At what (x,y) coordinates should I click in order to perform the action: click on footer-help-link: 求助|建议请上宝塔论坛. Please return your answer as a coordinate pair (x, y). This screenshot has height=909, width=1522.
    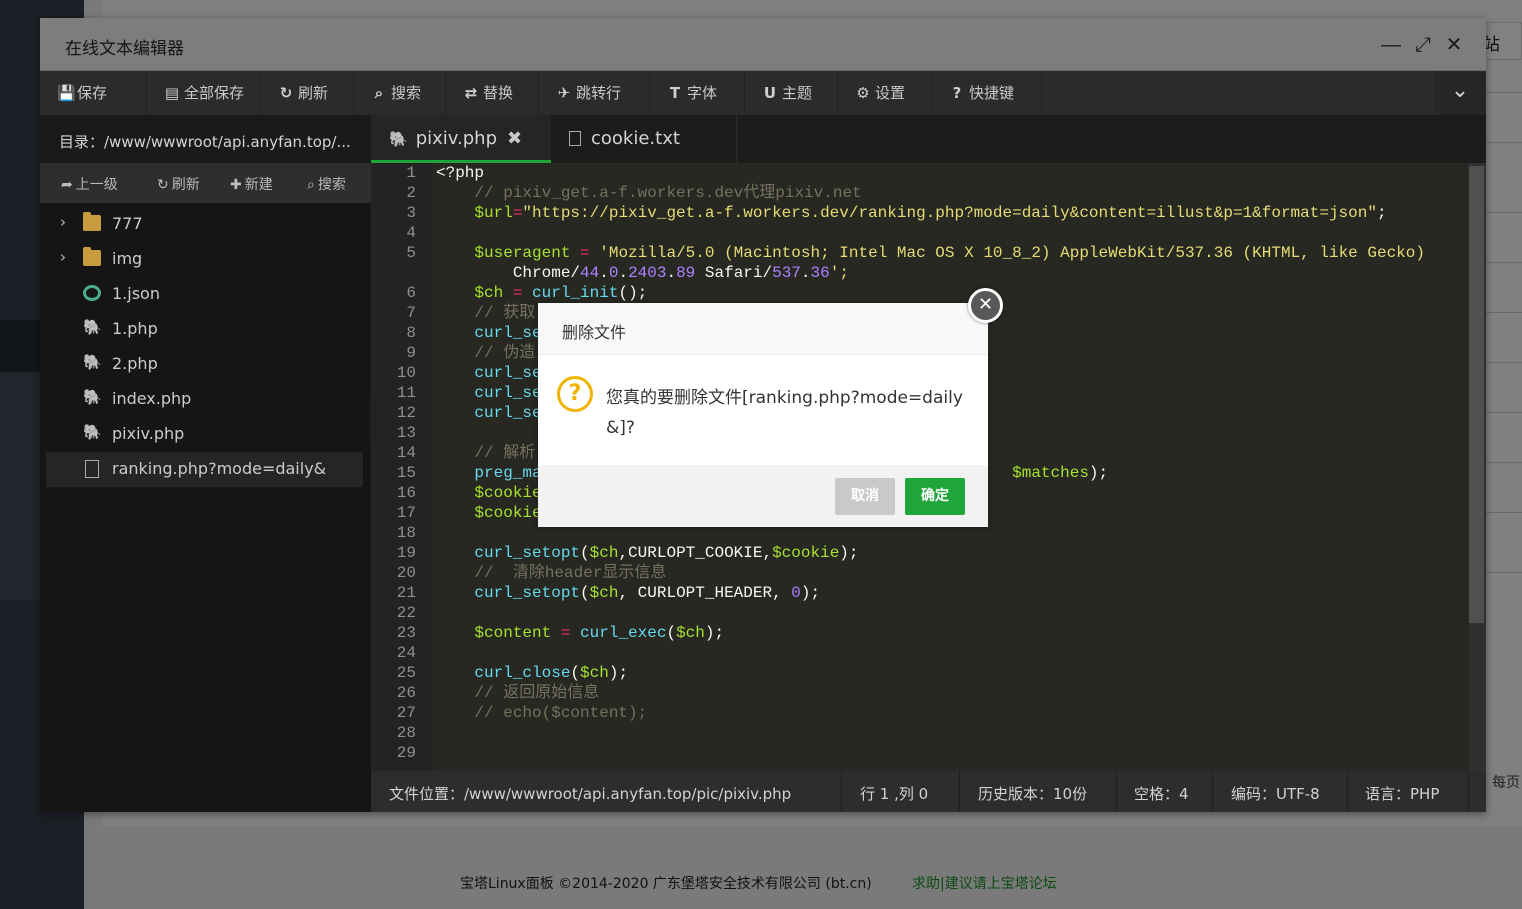
    Looking at the image, I should click on (984, 883).